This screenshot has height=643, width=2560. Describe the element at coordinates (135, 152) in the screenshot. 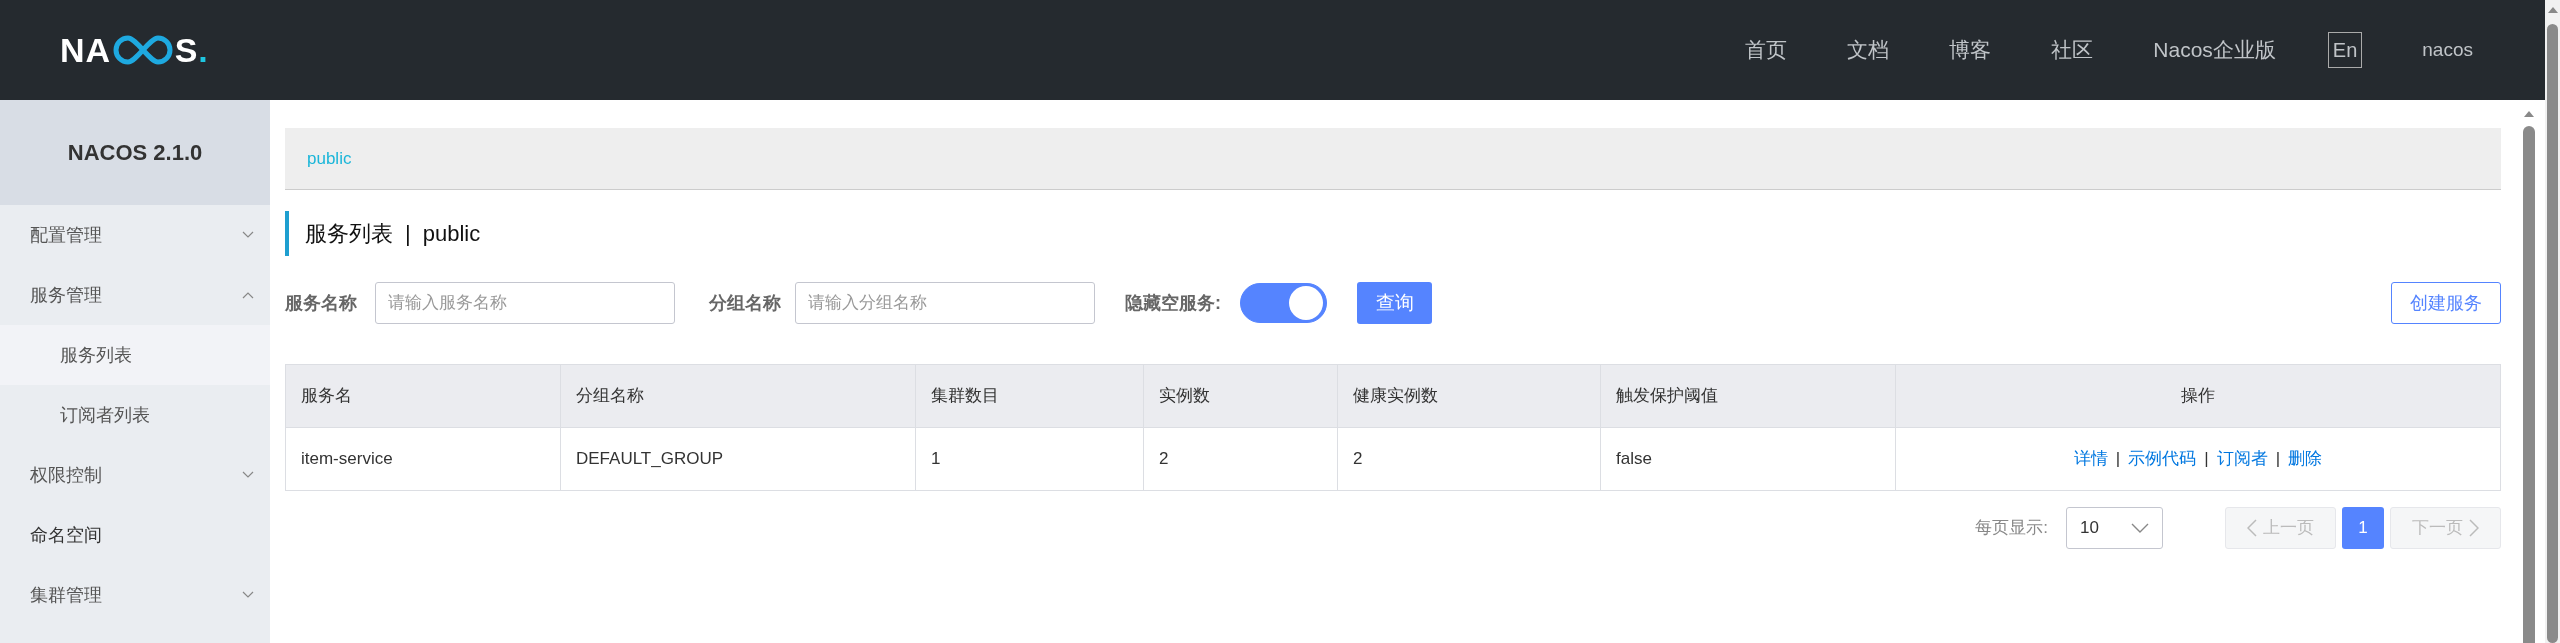

I see `sidebar-title: NACOS 2.1.0` at that location.